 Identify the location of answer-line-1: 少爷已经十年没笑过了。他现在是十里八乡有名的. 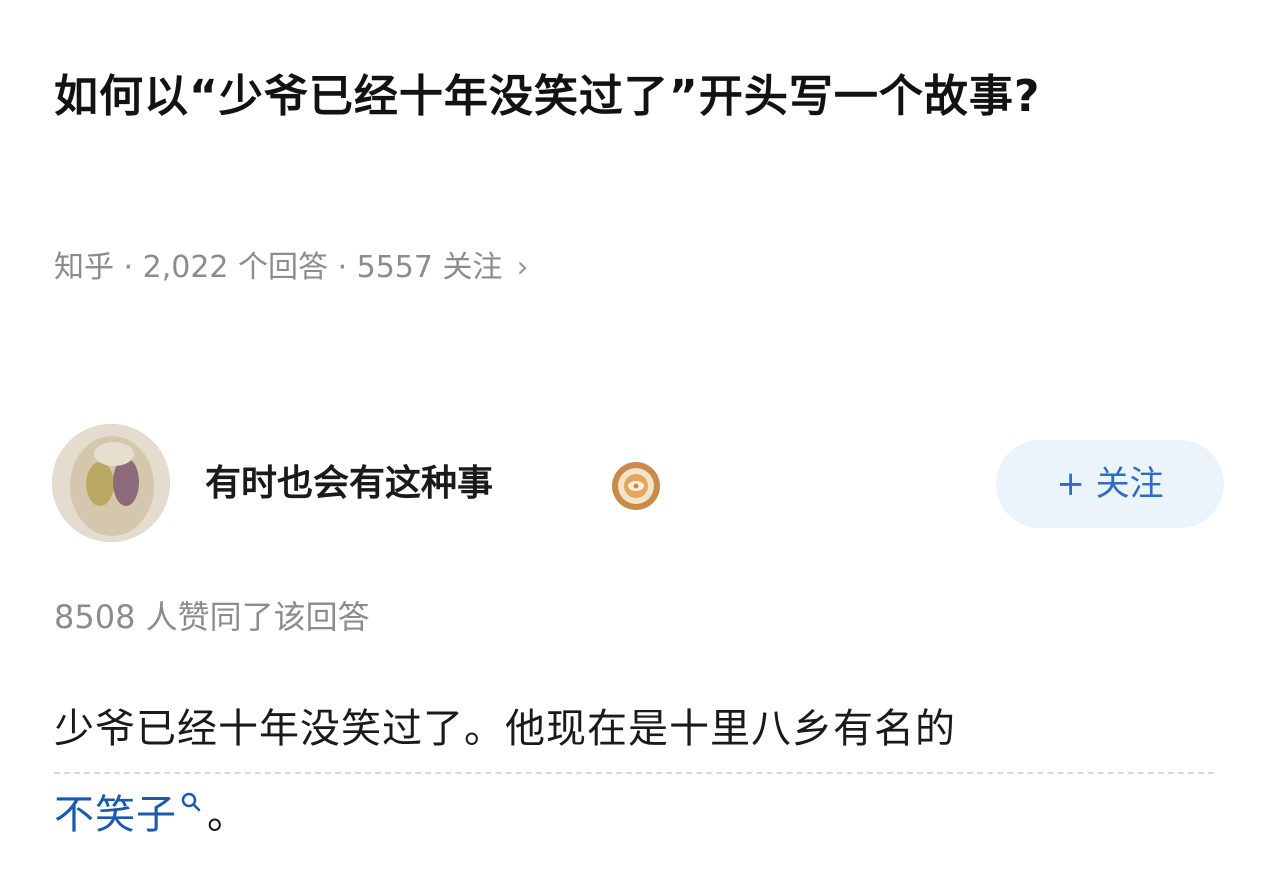
(634, 731).